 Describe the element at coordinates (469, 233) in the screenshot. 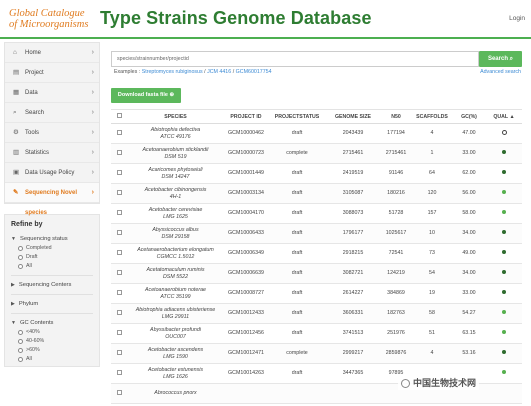

I see `gc-cell: 34.00` at that location.